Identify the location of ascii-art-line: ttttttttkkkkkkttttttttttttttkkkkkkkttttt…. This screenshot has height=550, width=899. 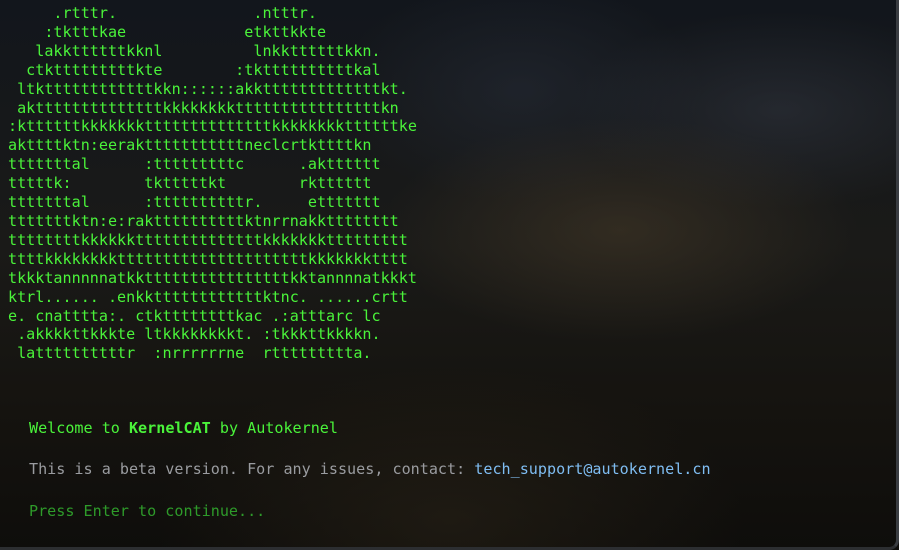
(208, 239).